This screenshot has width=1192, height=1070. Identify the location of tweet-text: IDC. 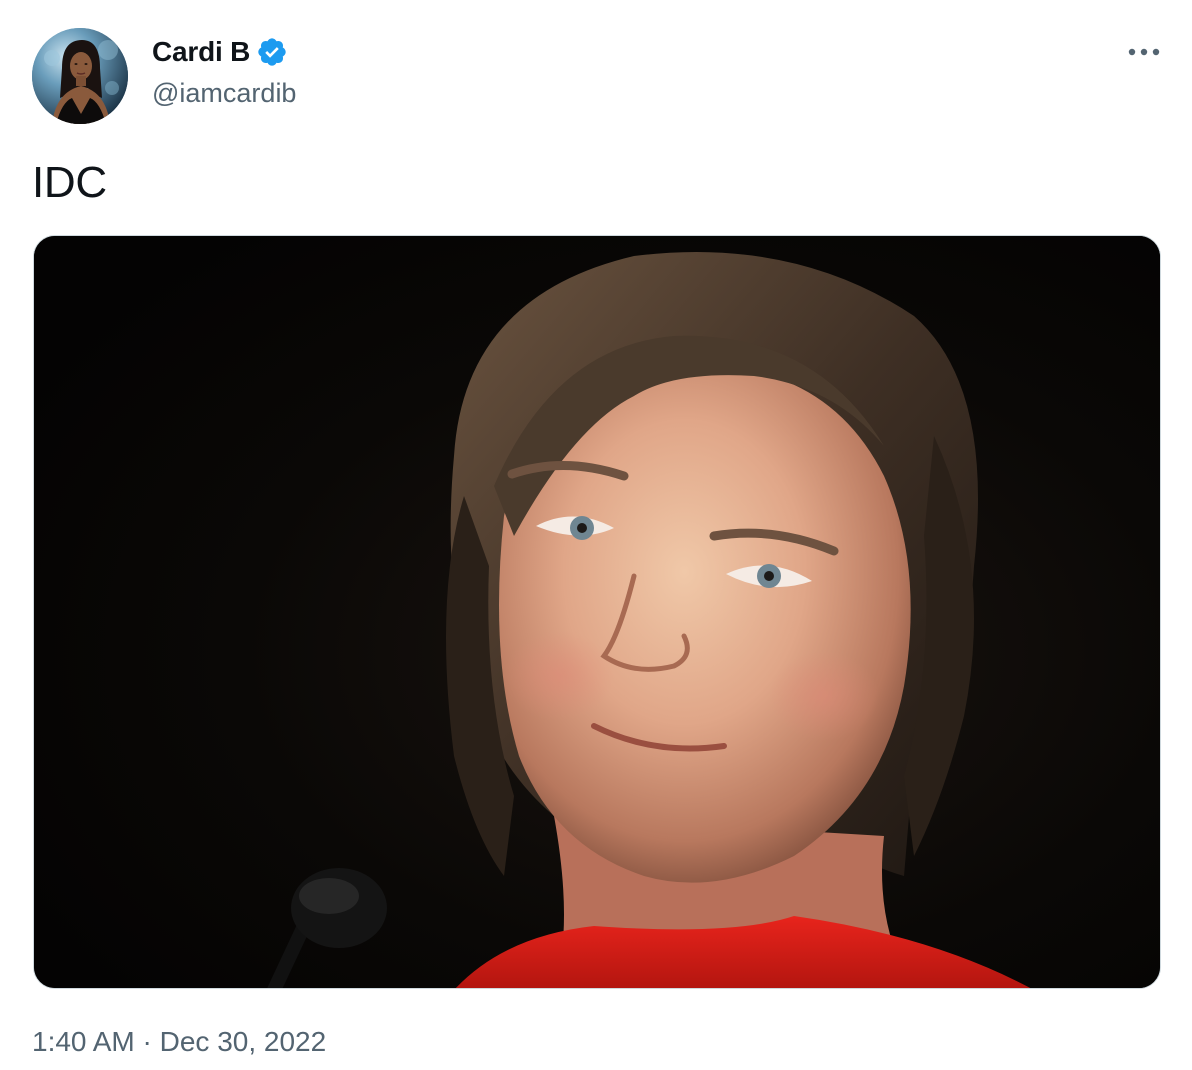
(69, 182).